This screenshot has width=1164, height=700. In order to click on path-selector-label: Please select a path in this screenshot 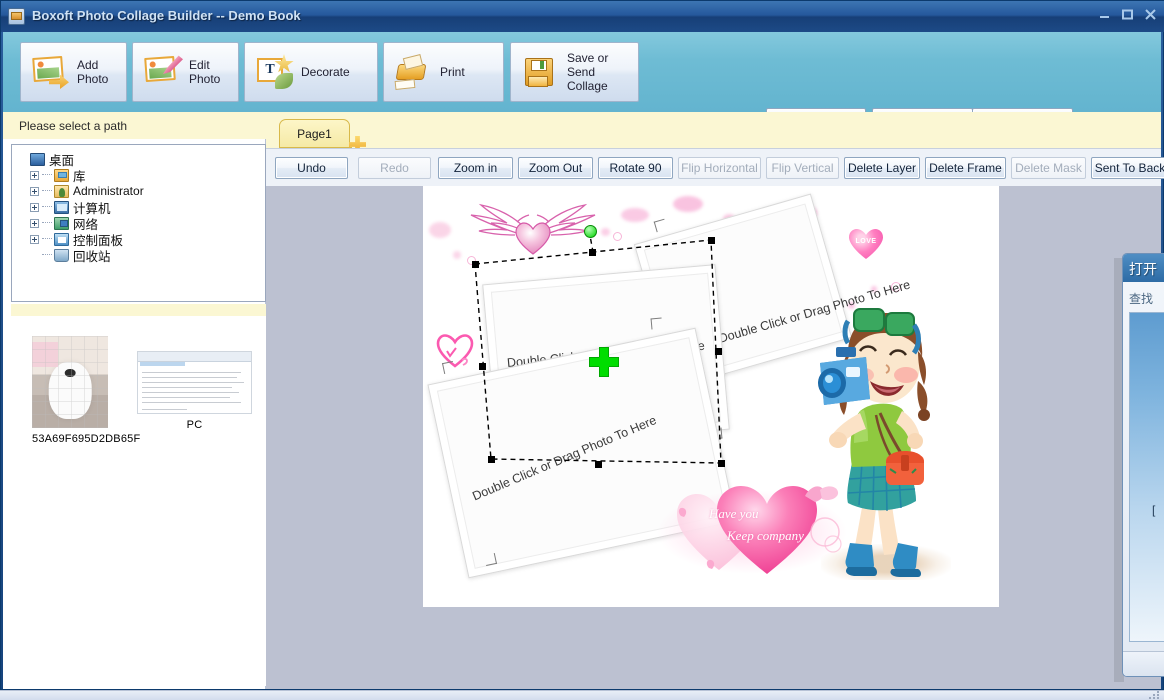, I will do `click(134, 125)`.